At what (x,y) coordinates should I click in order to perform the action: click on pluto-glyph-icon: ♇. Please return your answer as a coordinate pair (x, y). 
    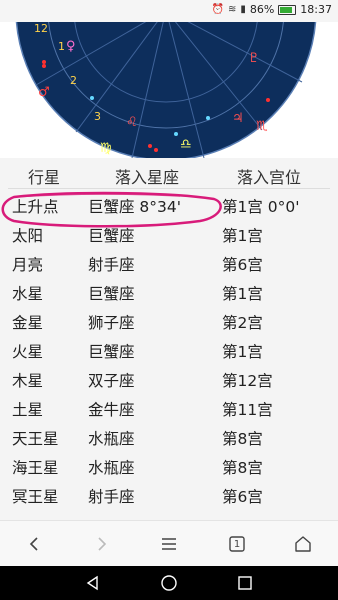
    Looking at the image, I should click on (254, 58).